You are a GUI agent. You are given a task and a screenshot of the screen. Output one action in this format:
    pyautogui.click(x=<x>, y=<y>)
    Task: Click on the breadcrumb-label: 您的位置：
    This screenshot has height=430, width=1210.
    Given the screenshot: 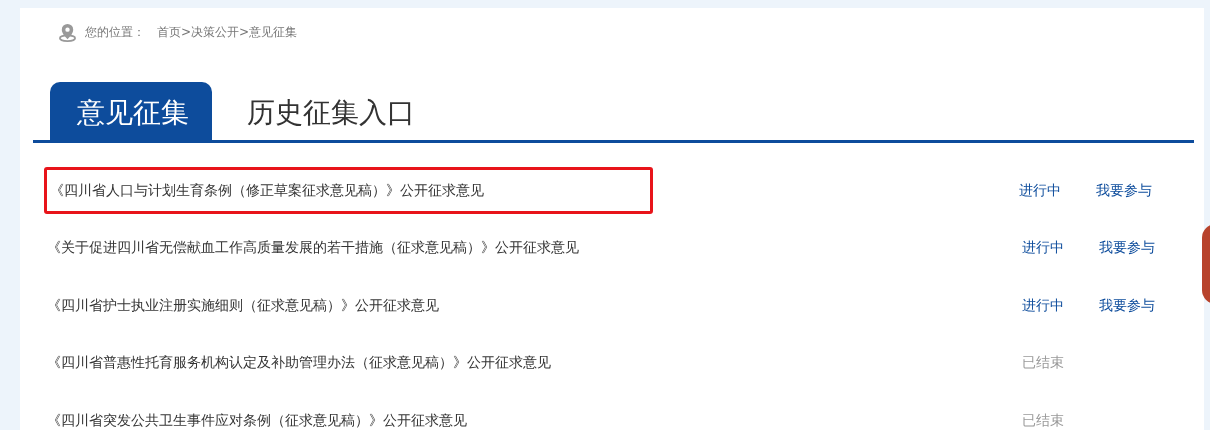 What is the action you would take?
    pyautogui.click(x=115, y=32)
    